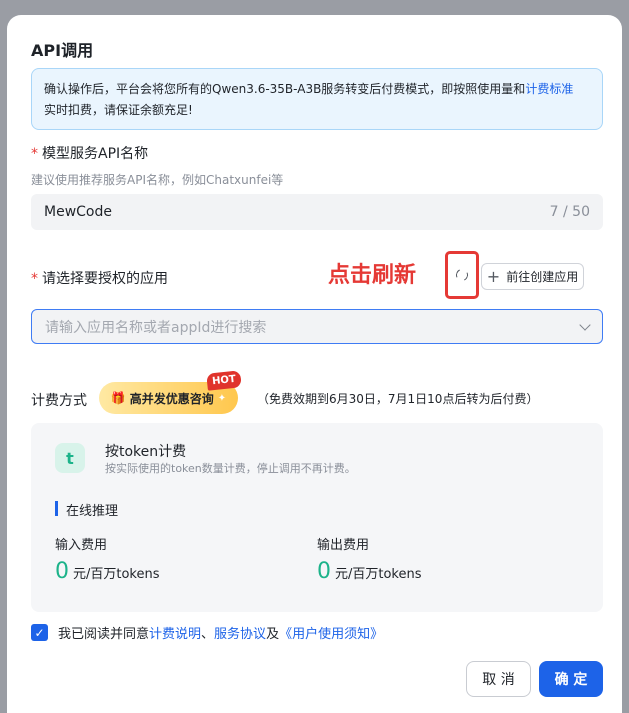  Describe the element at coordinates (343, 545) in the screenshot. I see `output-cost-label: 输出费用` at that location.